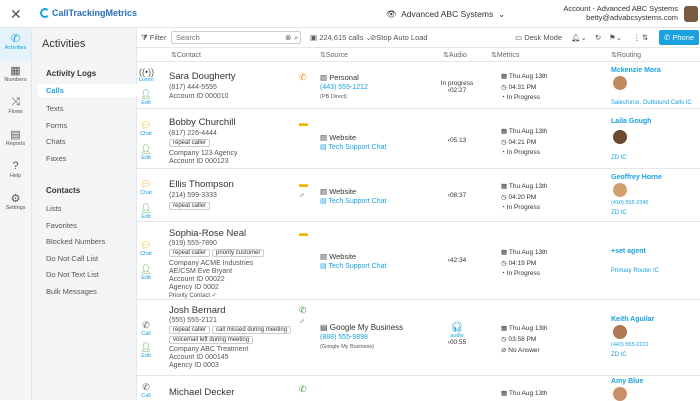  I want to click on agent-name: Keith Aguilar, so click(632, 319).